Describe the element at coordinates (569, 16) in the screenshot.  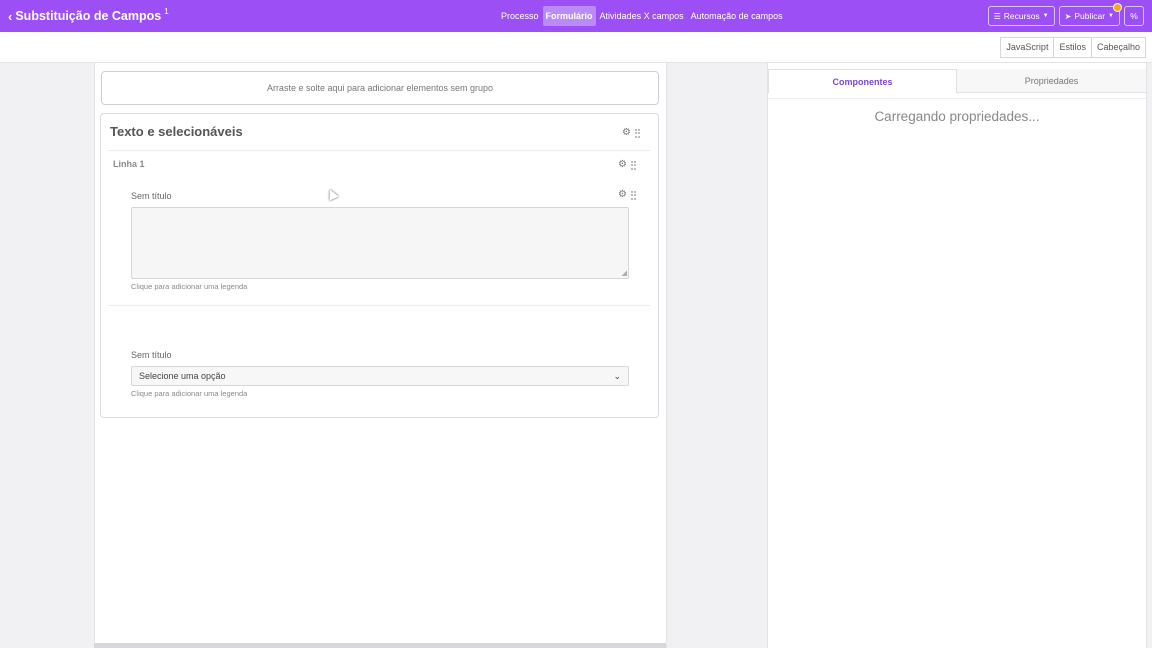
I see `nav-formulario: Formulário` at that location.